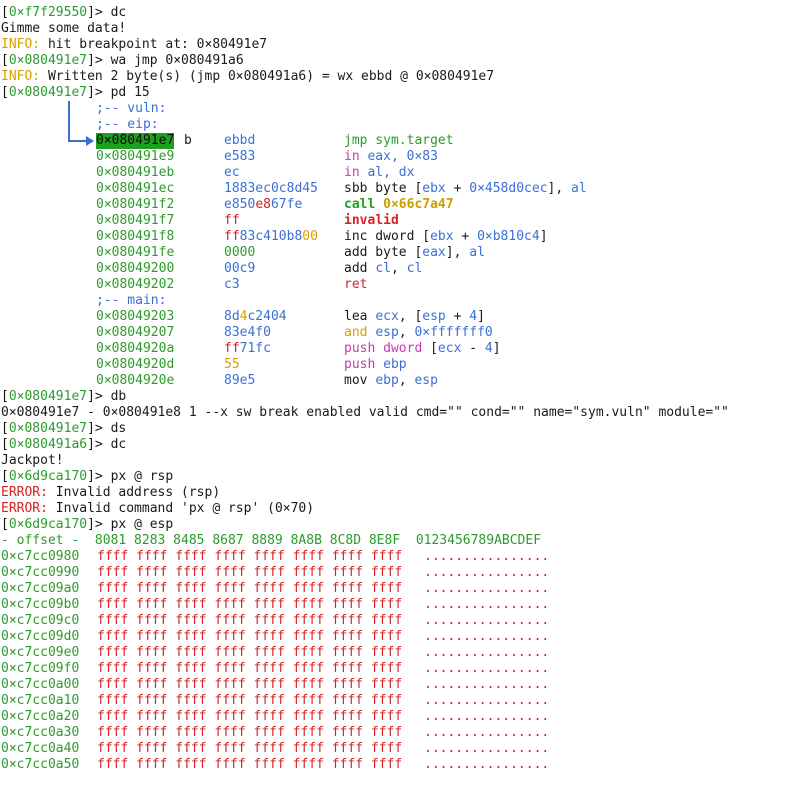 This screenshot has width=806, height=790. I want to click on opcode-byte-group: ec, so click(232, 172).